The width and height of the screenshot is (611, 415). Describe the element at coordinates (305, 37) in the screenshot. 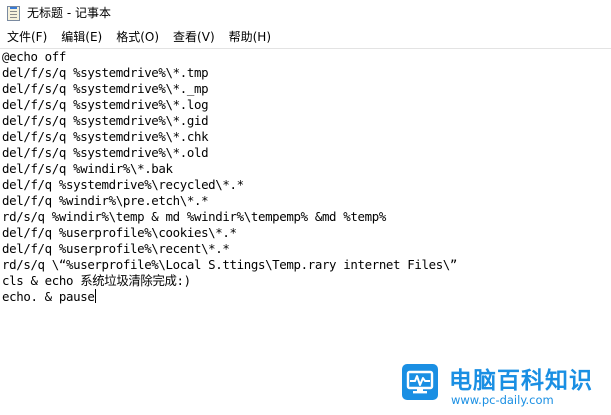

I see `menu-bar: 文件(F) 编辑(E) 格式(O) 查看(V) 帮助(H)` at that location.